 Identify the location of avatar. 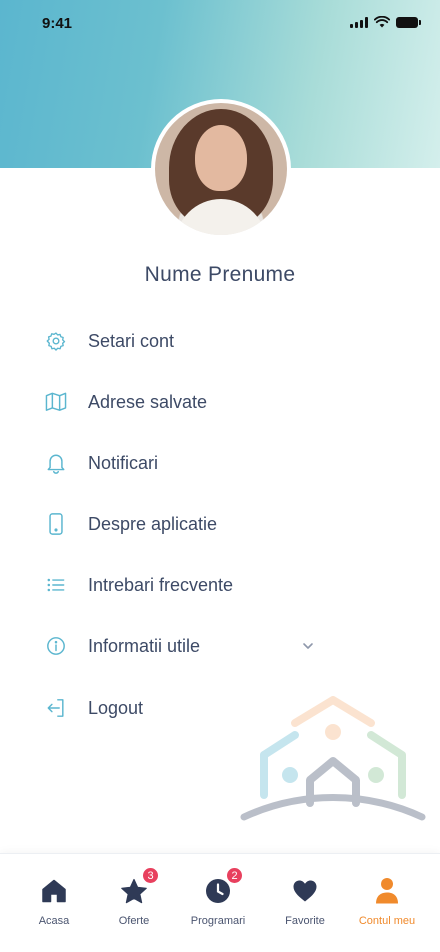
(221, 169).